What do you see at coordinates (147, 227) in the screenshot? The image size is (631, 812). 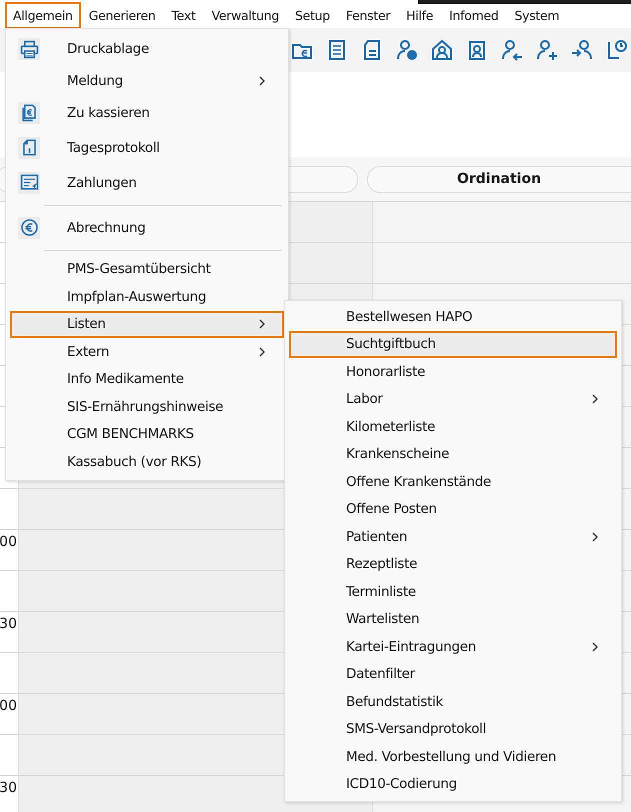 I see `menu-item: Abrechnung` at bounding box center [147, 227].